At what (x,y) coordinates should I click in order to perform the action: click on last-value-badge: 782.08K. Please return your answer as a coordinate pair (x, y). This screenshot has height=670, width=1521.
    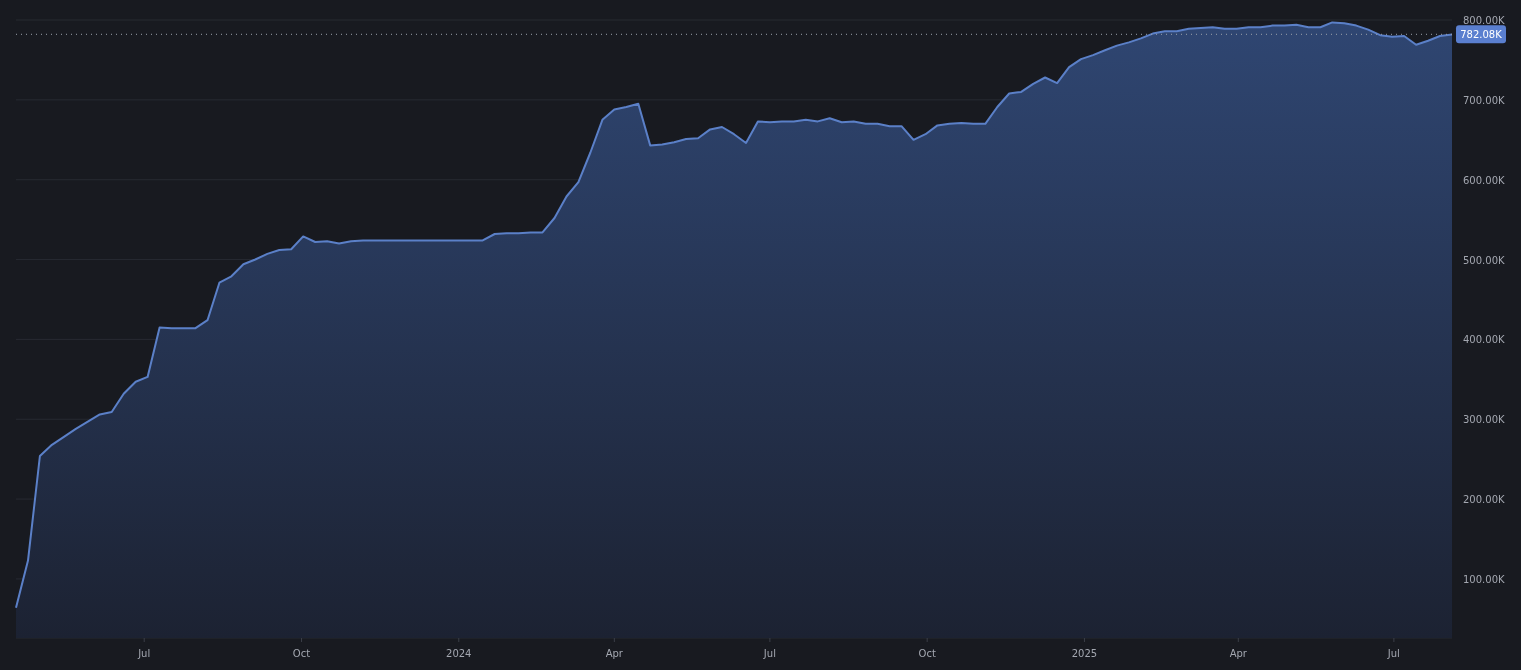
    Looking at the image, I should click on (1481, 34).